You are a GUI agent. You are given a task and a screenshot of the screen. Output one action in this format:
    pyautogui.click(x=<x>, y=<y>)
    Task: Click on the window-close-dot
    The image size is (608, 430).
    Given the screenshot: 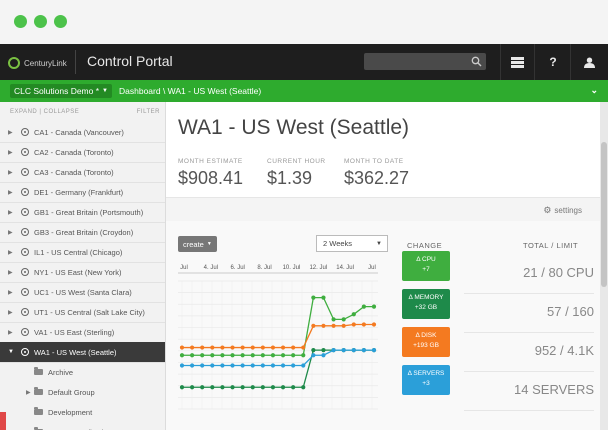 What is the action you would take?
    pyautogui.click(x=20, y=21)
    